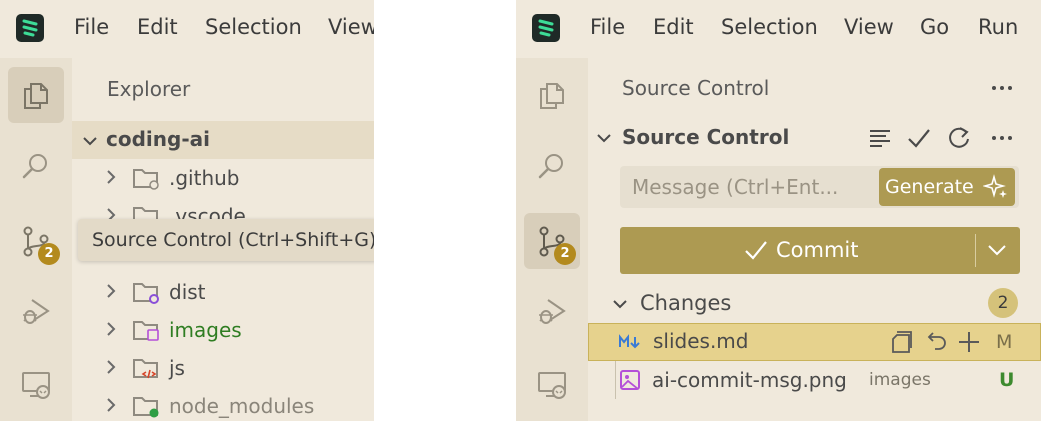  What do you see at coordinates (223, 292) in the screenshot?
I see `tree-item-dist: dist` at bounding box center [223, 292].